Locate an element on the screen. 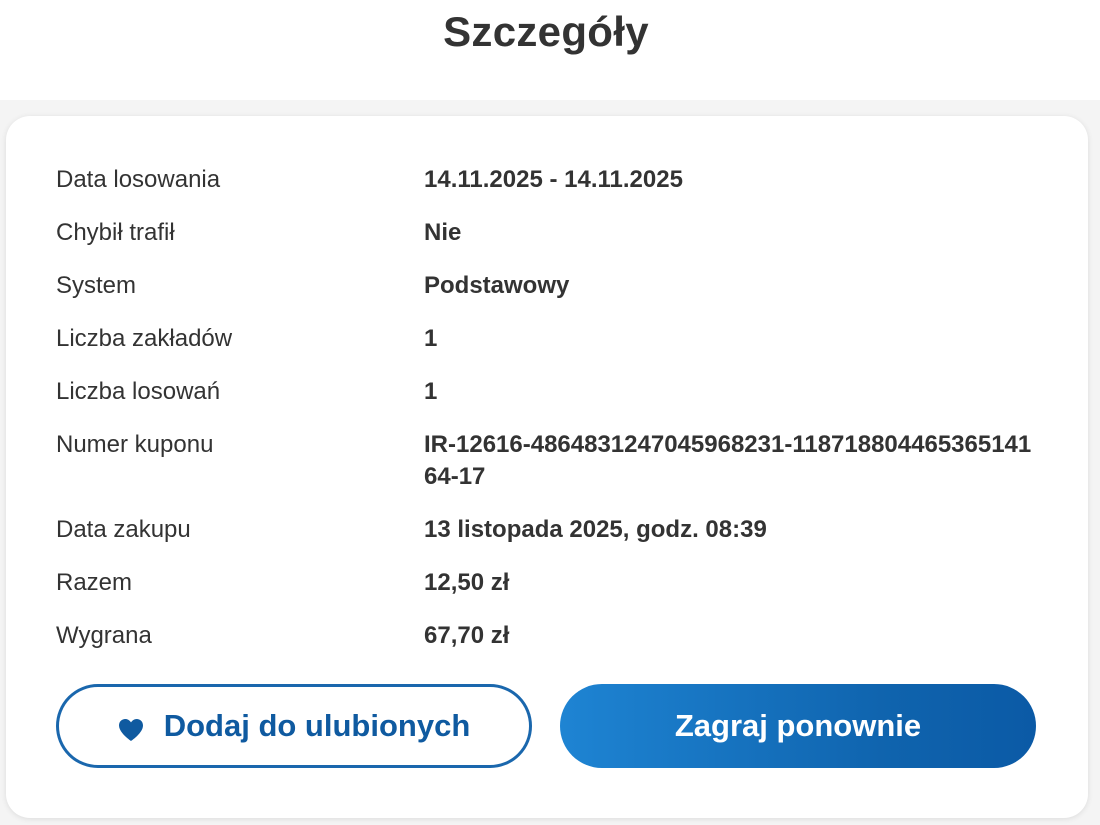 The height and width of the screenshot is (825, 1100). detail-value: Nie is located at coordinates (443, 232).